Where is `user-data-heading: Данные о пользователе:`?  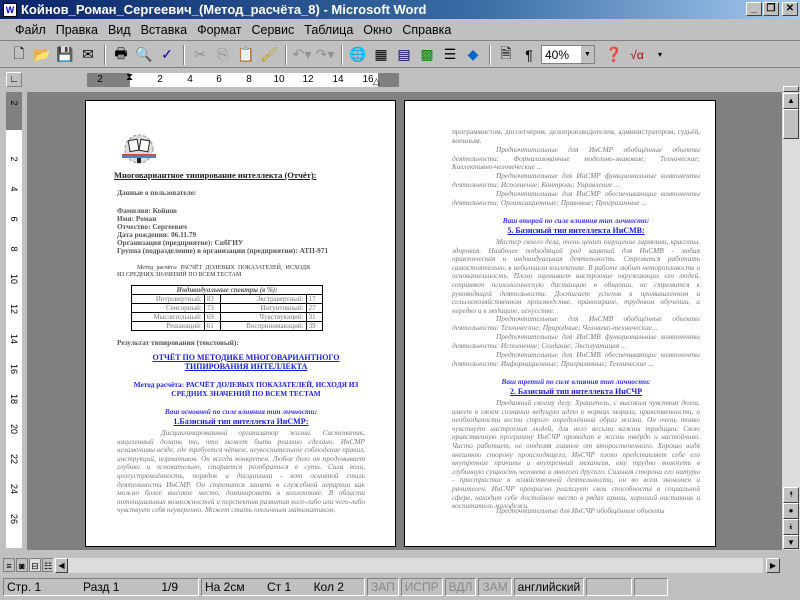 user-data-heading: Данные о пользователе: is located at coordinates (157, 192).